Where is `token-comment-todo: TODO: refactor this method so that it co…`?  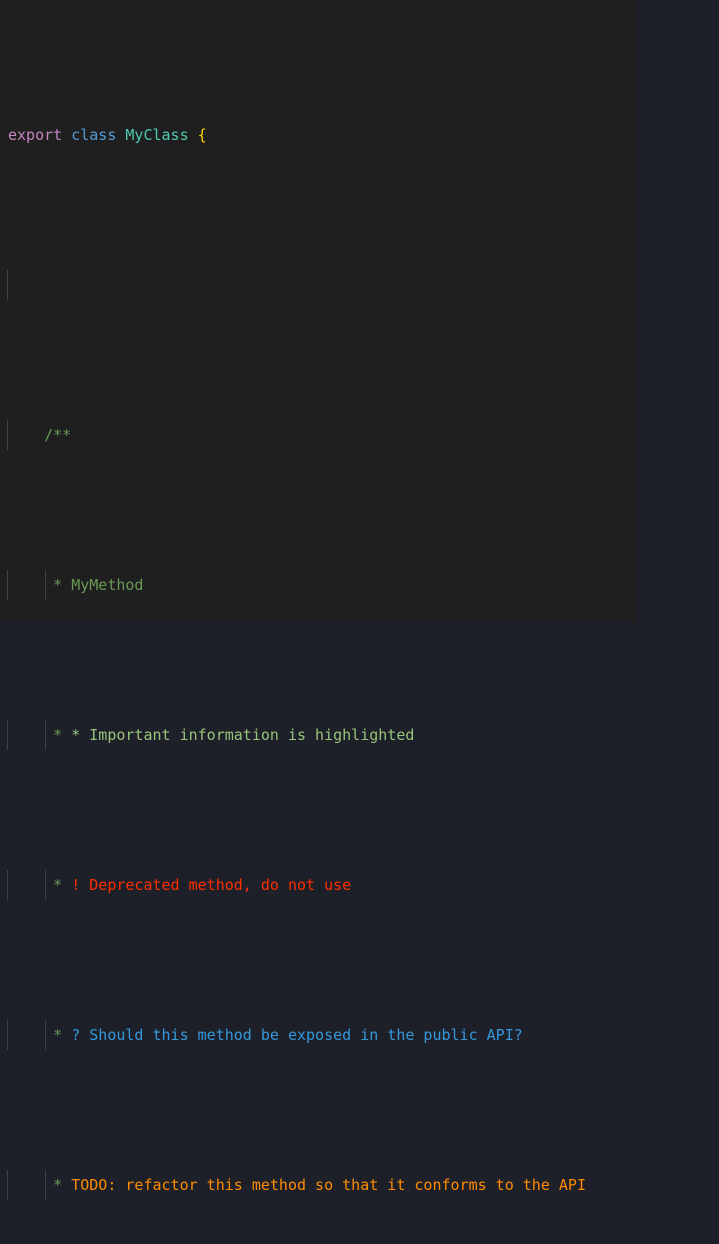
token-comment-todo: TODO: refactor this method so that it co… is located at coordinates (328, 1185).